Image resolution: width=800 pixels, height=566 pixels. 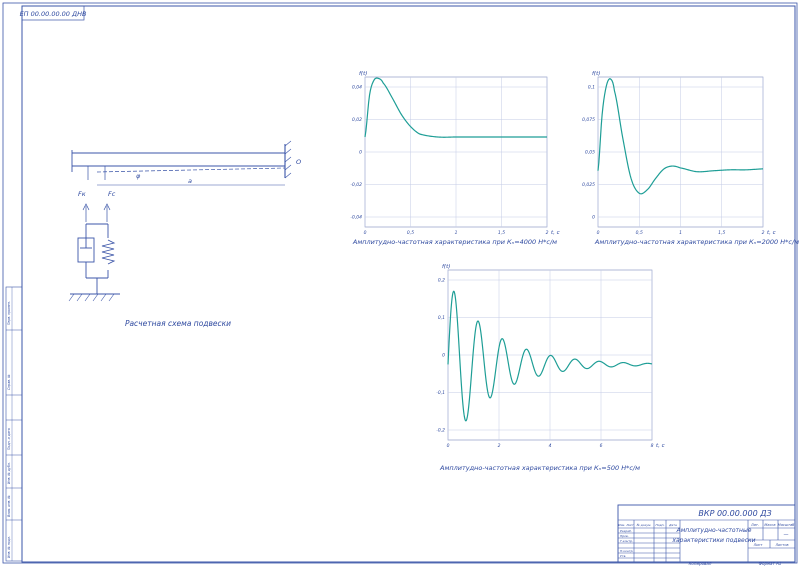 I want to click on label-fk: Fк, so click(x=82, y=194).